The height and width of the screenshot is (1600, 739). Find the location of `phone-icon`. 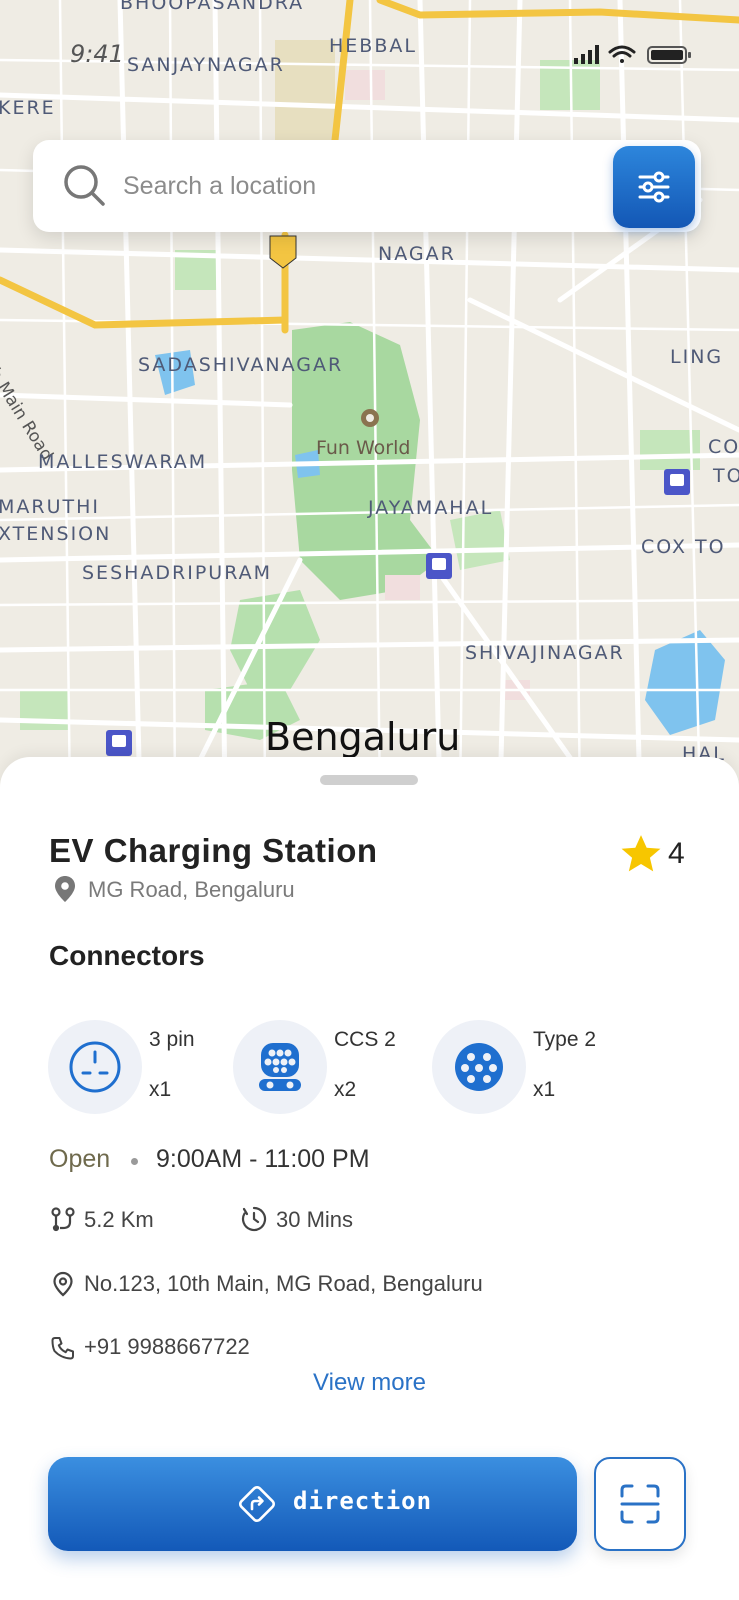

phone-icon is located at coordinates (62, 1348).